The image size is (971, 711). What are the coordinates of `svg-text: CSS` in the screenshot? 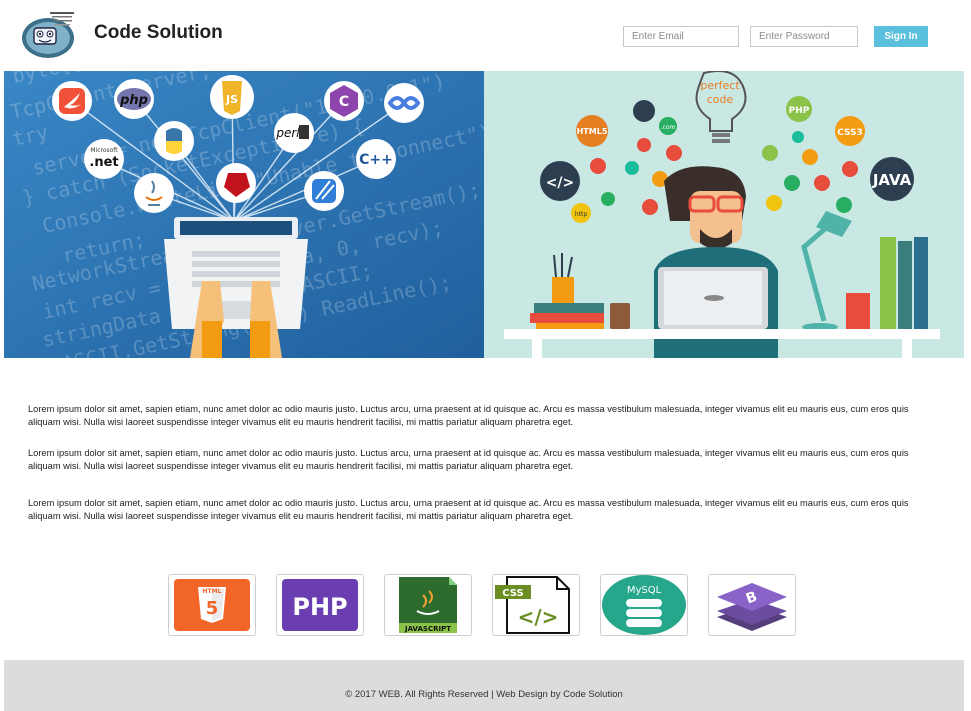 It's located at (512, 593).